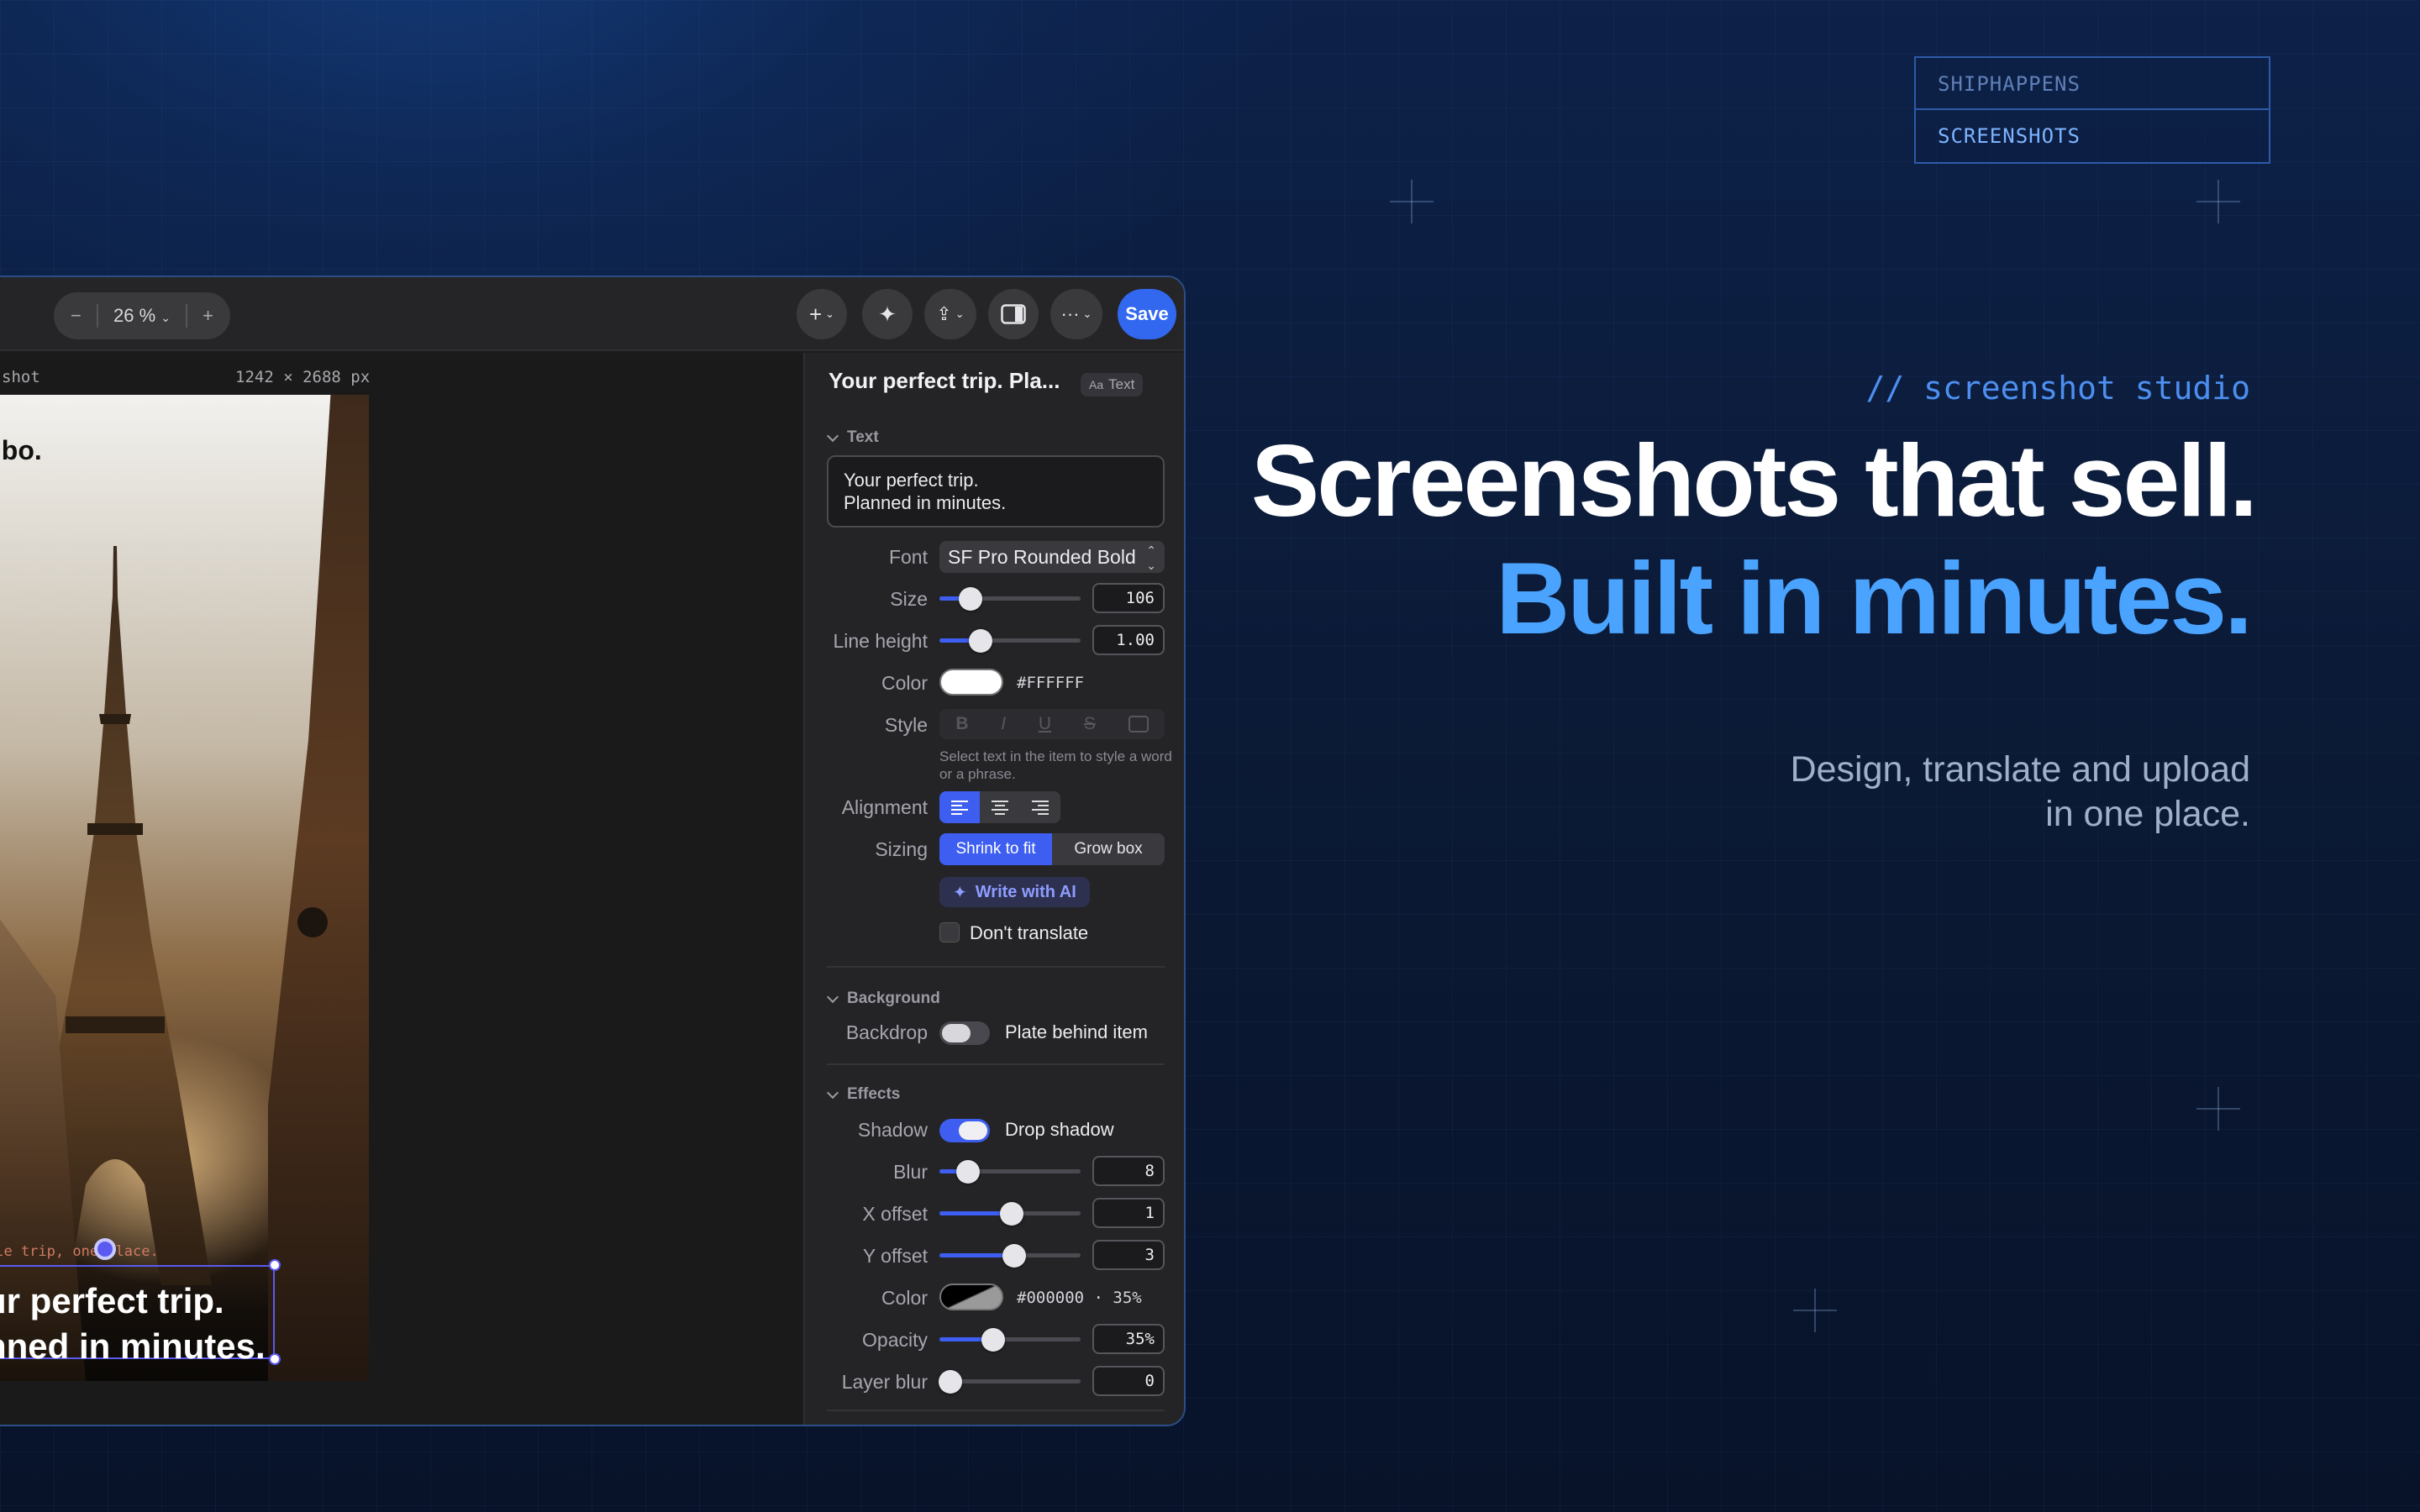 The height and width of the screenshot is (1512, 2420). I want to click on text-color-swatch, so click(971, 682).